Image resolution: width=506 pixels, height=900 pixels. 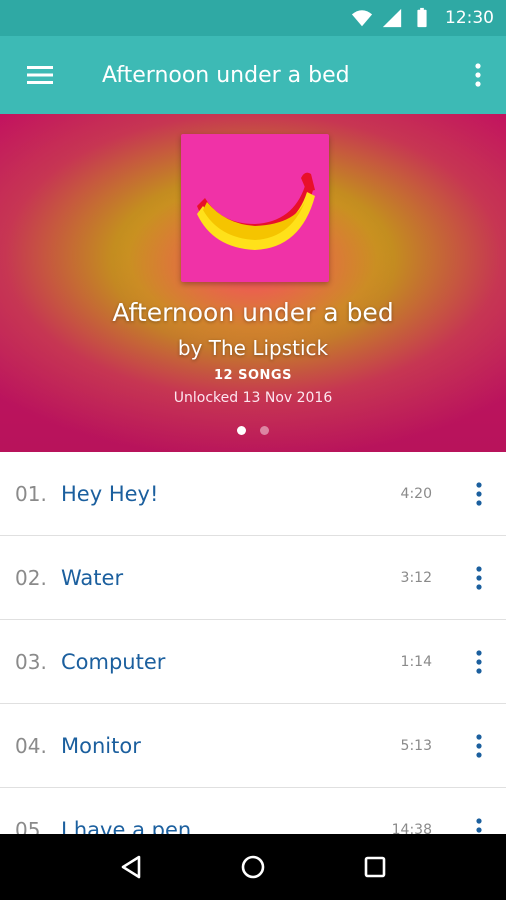 What do you see at coordinates (31, 577) in the screenshot?
I see `track-number: 02.` at bounding box center [31, 577].